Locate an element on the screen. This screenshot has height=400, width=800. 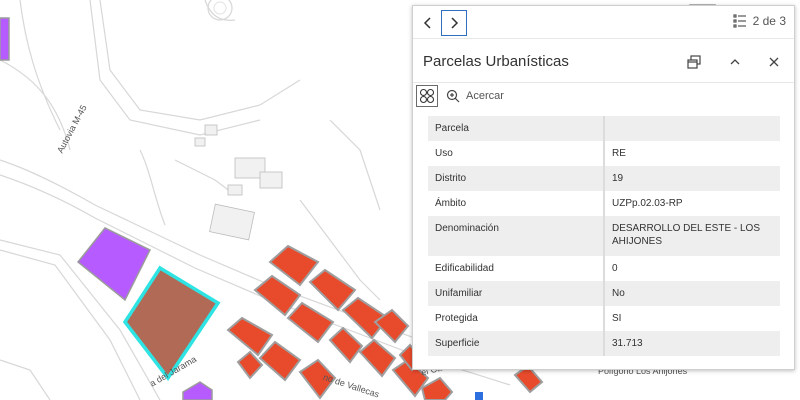
table-row: Ámbito UZPp.02.03-RP is located at coordinates (604, 203).